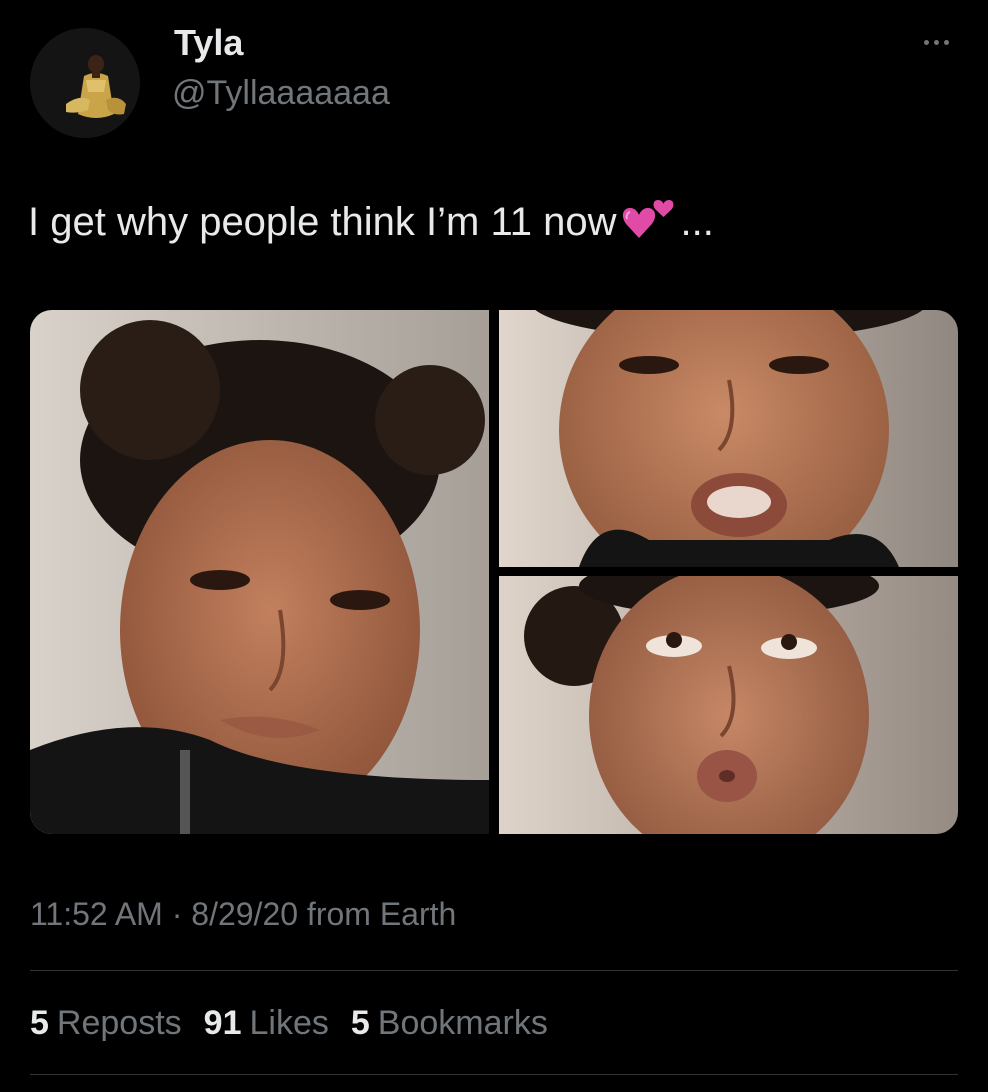  Describe the element at coordinates (360, 1023) in the screenshot. I see `bookmarks-count: 5` at that location.